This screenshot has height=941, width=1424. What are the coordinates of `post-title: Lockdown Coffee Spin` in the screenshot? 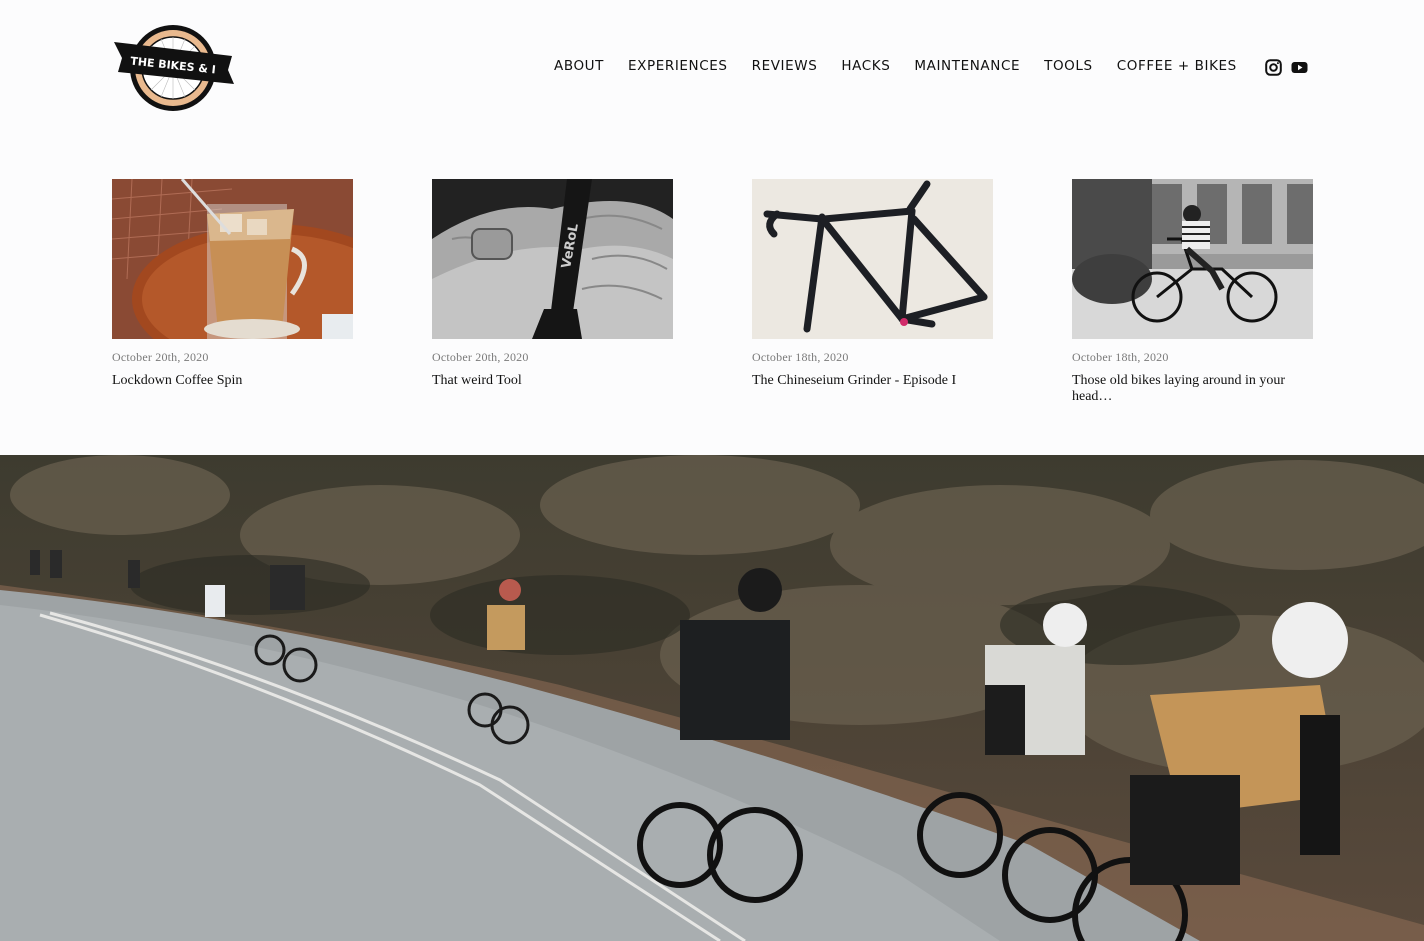 It's located at (227, 381).